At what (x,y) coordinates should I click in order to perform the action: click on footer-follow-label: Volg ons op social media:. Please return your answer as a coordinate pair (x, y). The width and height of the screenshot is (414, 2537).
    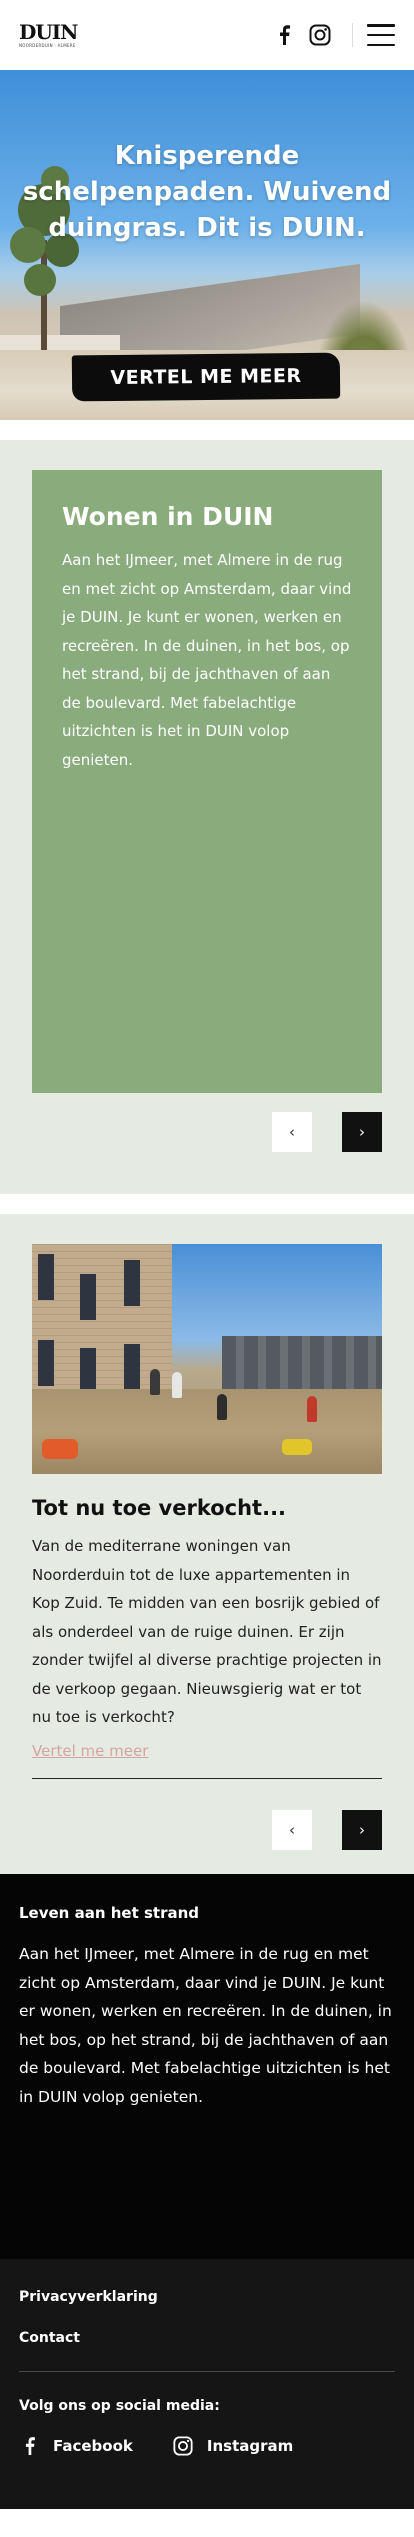
    Looking at the image, I should click on (119, 2406).